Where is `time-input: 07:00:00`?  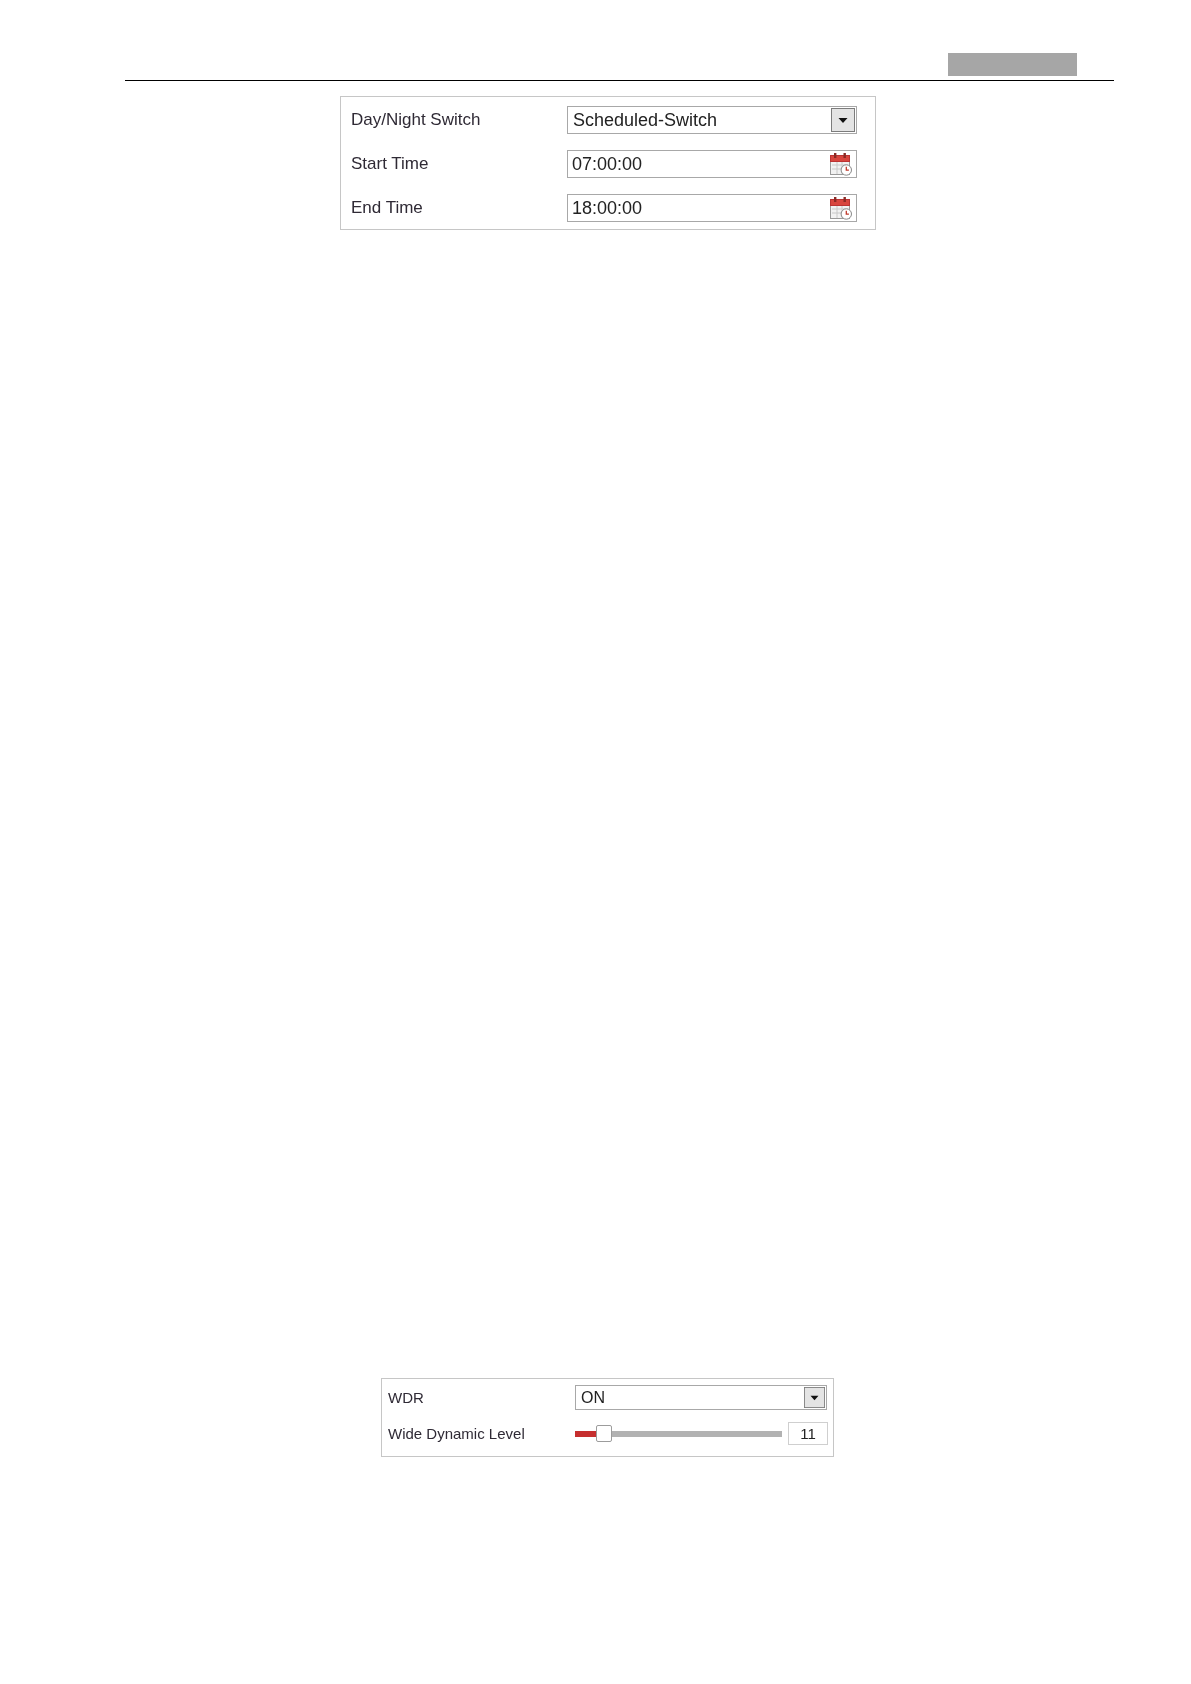 time-input: 07:00:00 is located at coordinates (712, 164).